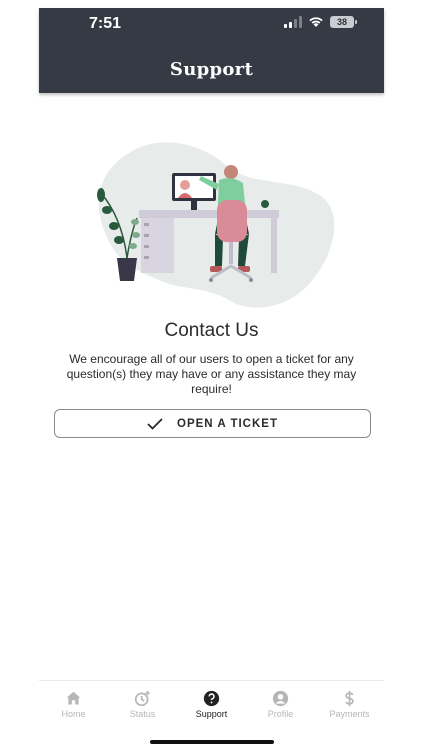  I want to click on signal-icon, so click(293, 22).